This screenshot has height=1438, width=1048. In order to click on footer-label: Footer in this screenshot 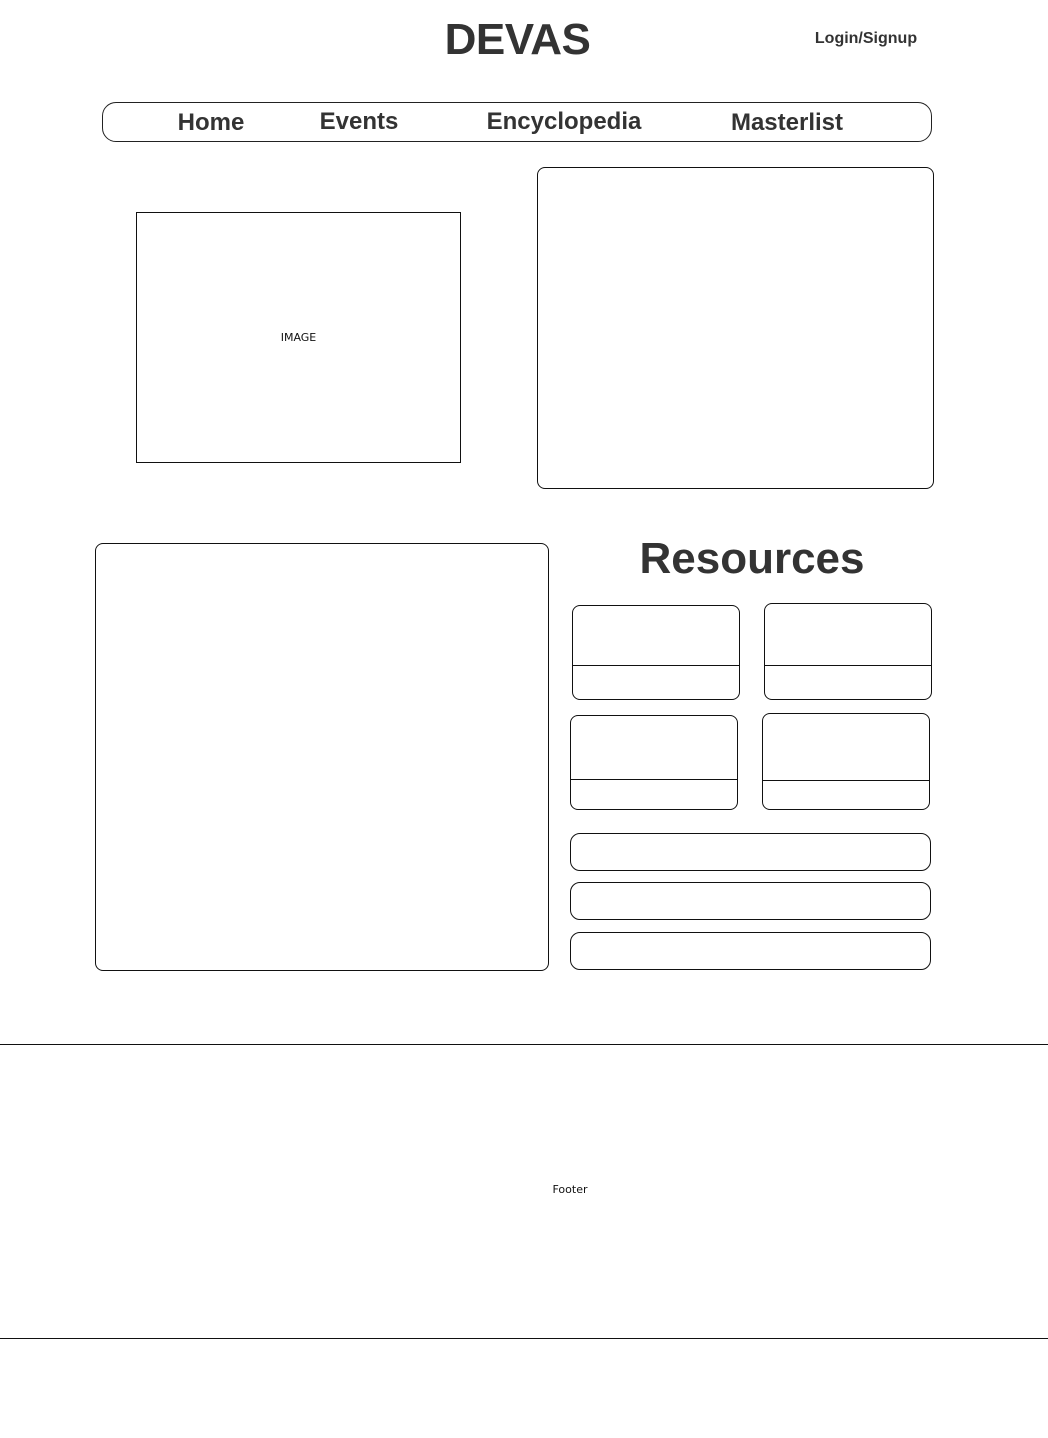, I will do `click(570, 1189)`.